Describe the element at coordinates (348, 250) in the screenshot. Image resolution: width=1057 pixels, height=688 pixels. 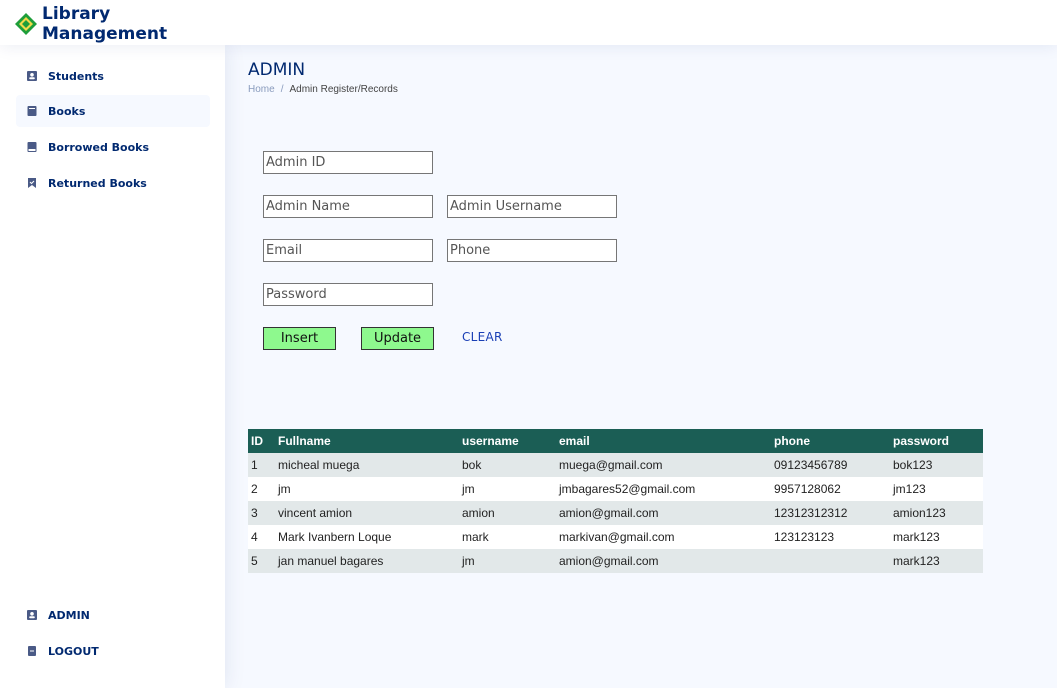
I see `email-field` at that location.